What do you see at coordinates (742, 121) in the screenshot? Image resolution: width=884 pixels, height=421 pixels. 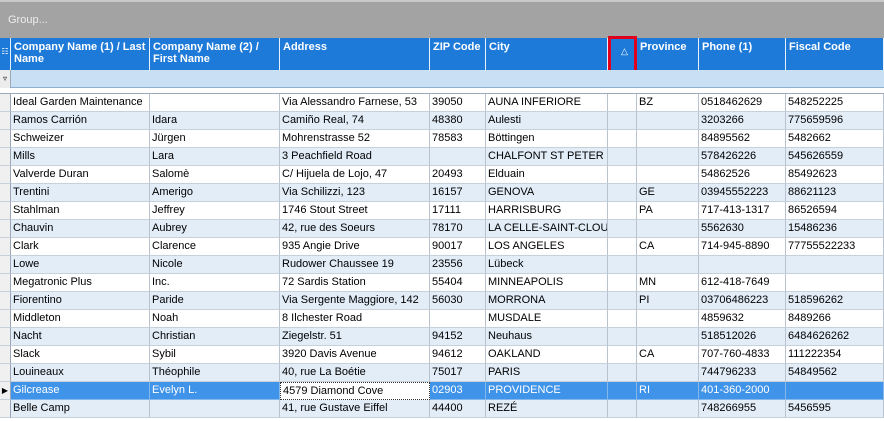 I see `table-cell-phone: 3203266` at bounding box center [742, 121].